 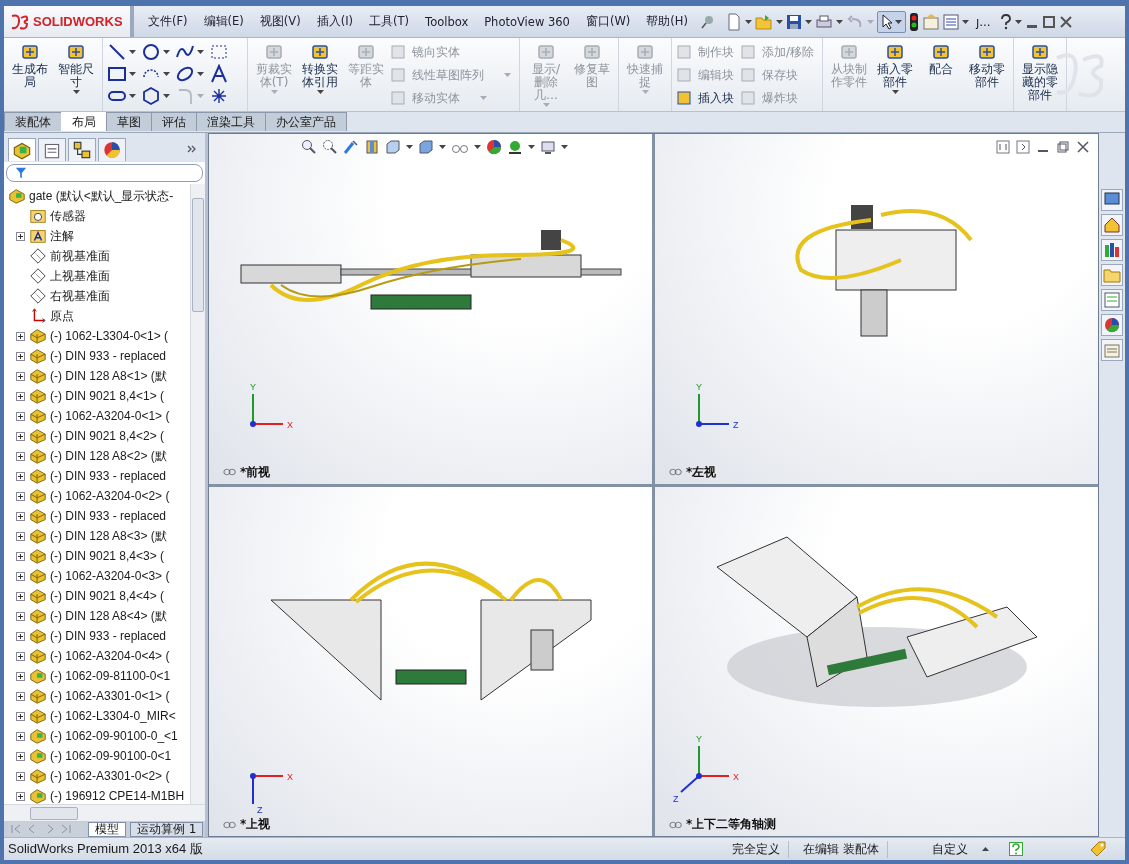 What do you see at coordinates (97, 736) in the screenshot?
I see `tree-item: (-) 1062-09-90100-0_<1` at bounding box center [97, 736].